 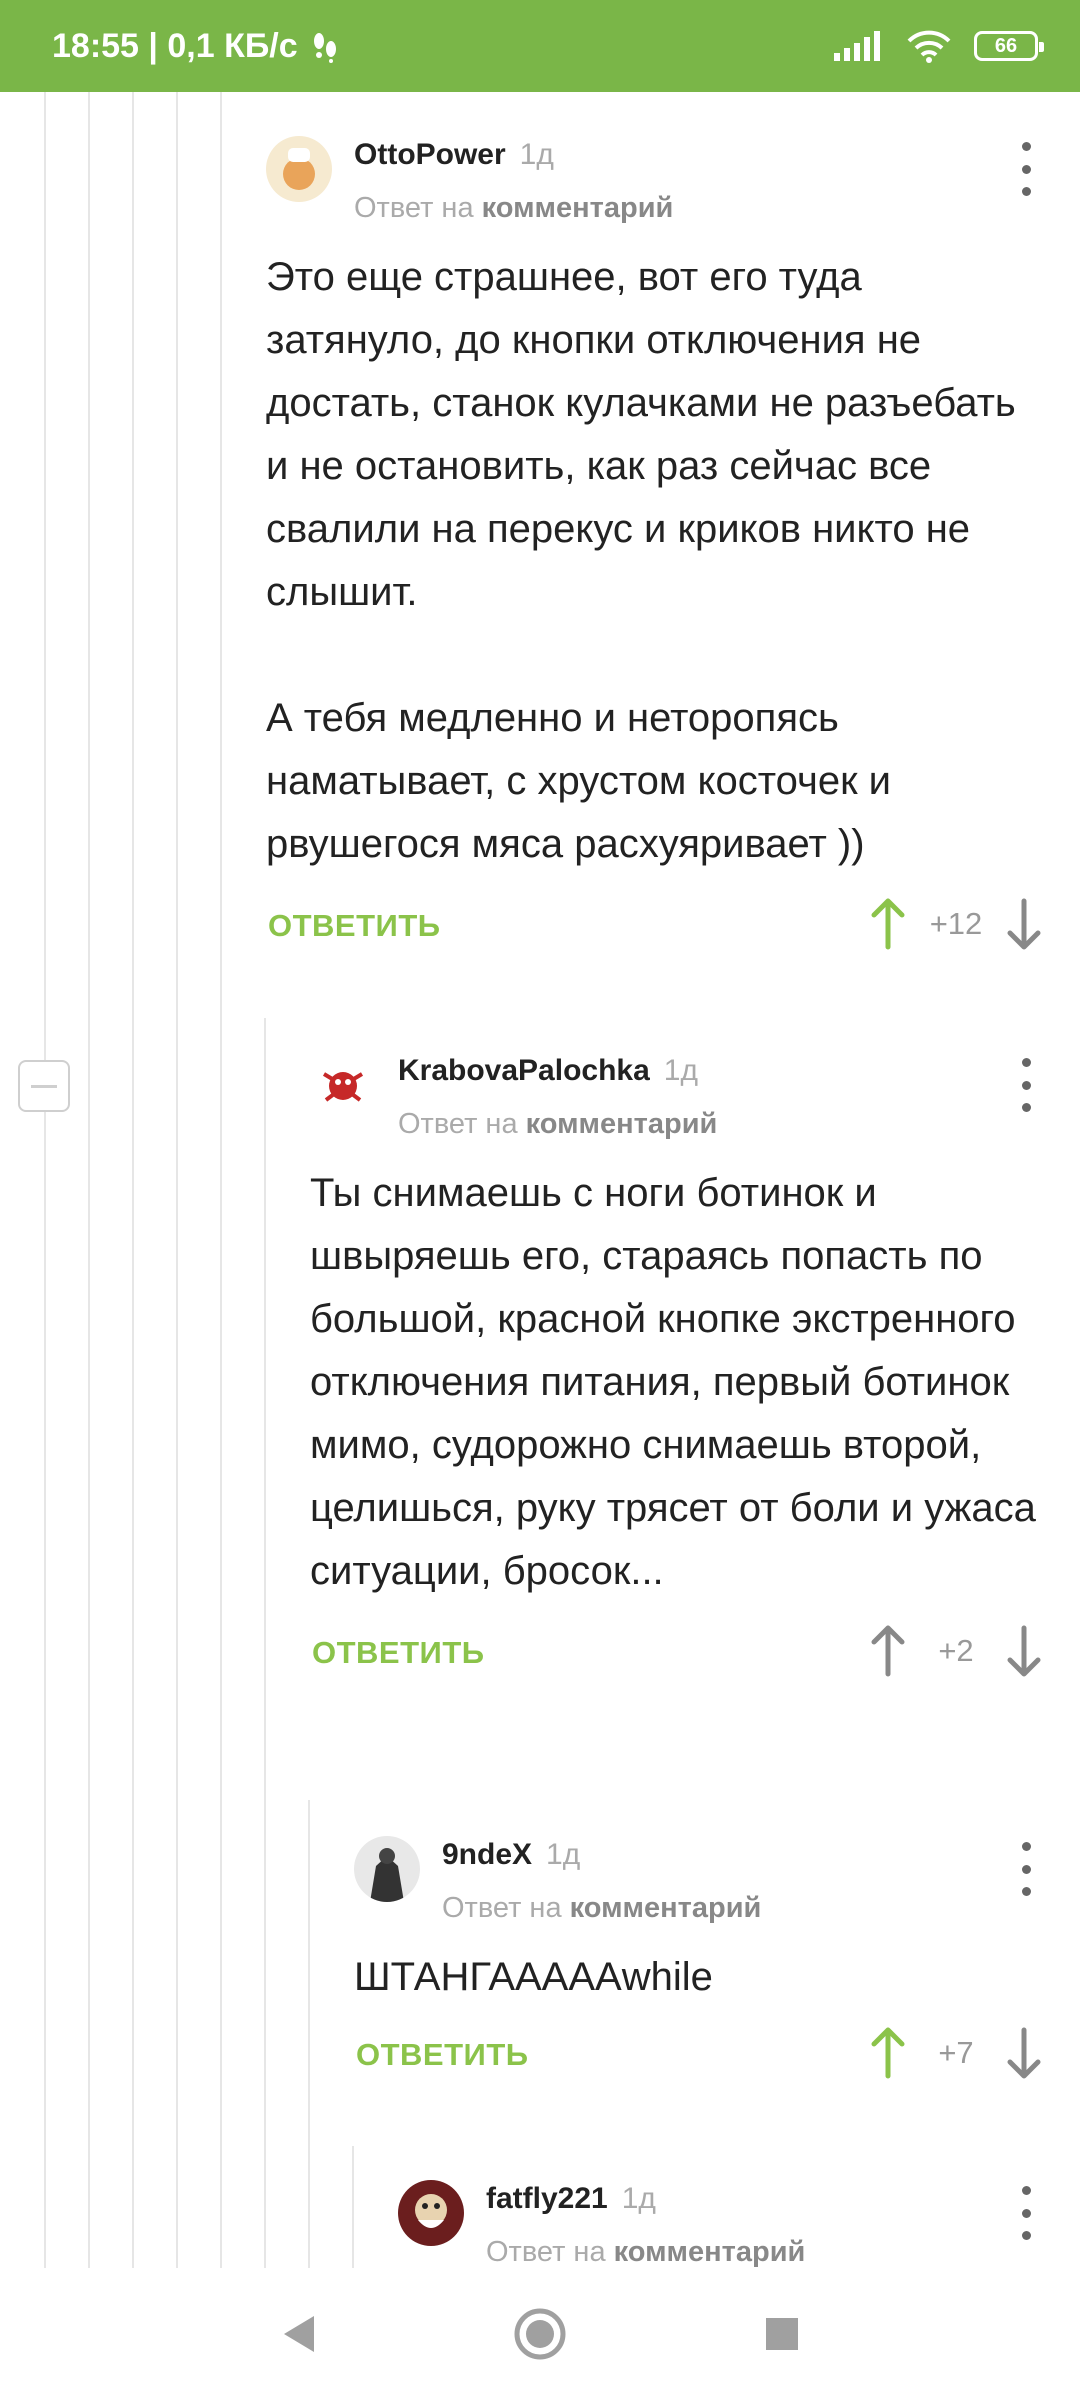 What do you see at coordinates (298, 2334) in the screenshot?
I see `back-icon` at bounding box center [298, 2334].